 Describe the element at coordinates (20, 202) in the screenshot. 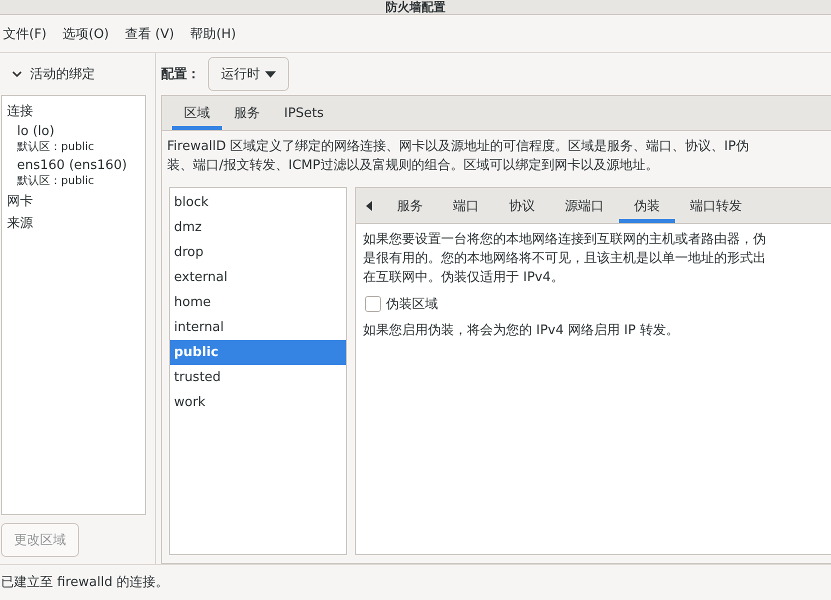

I see `group-label: 网卡` at that location.